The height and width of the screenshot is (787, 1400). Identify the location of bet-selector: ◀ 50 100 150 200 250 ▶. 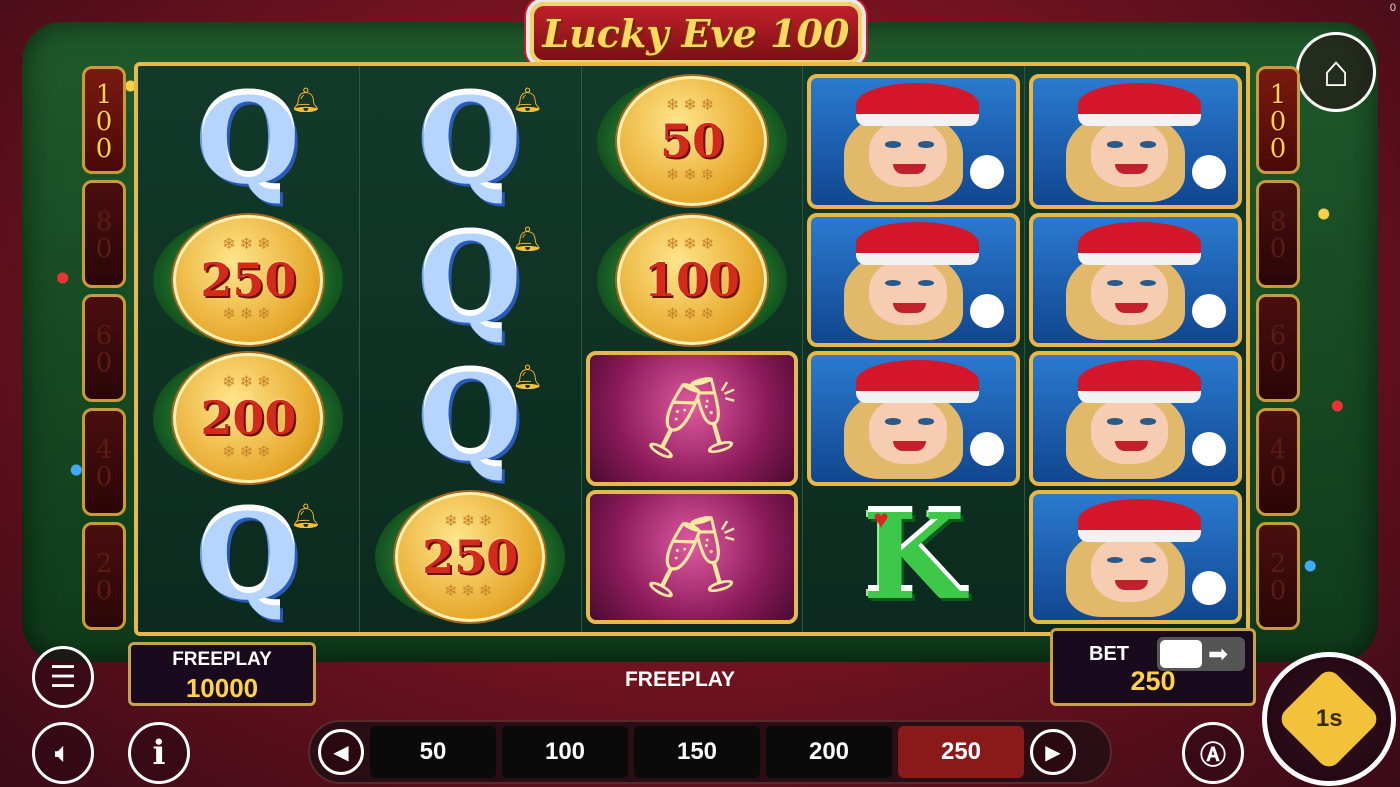
(710, 752).